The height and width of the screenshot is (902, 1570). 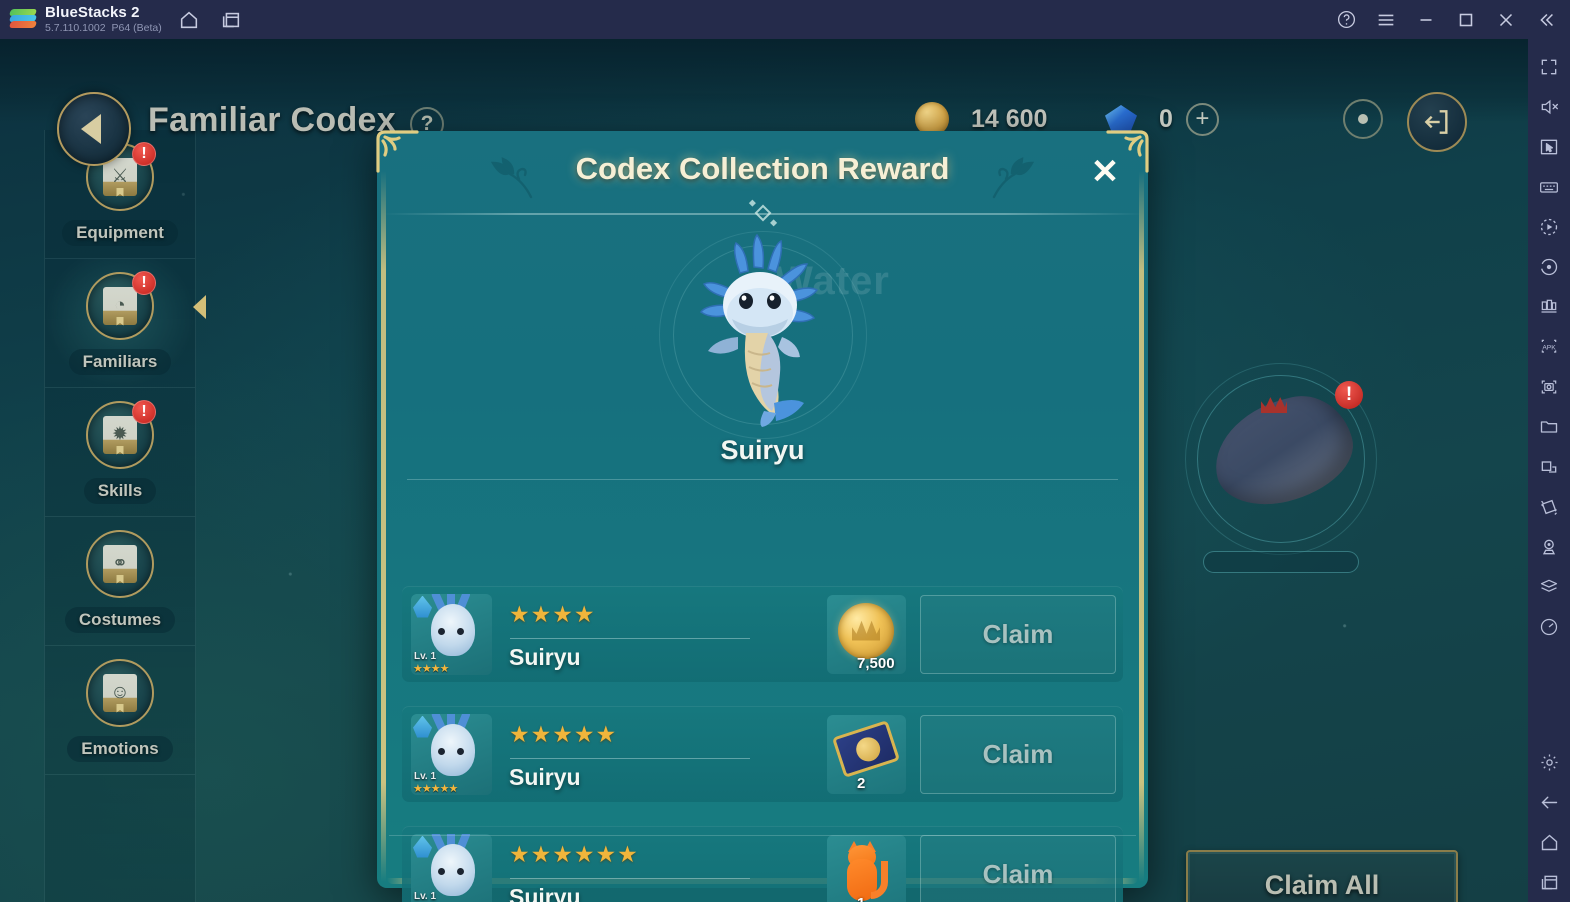 I want to click on close-icon: ✕, so click(x=1105, y=172).